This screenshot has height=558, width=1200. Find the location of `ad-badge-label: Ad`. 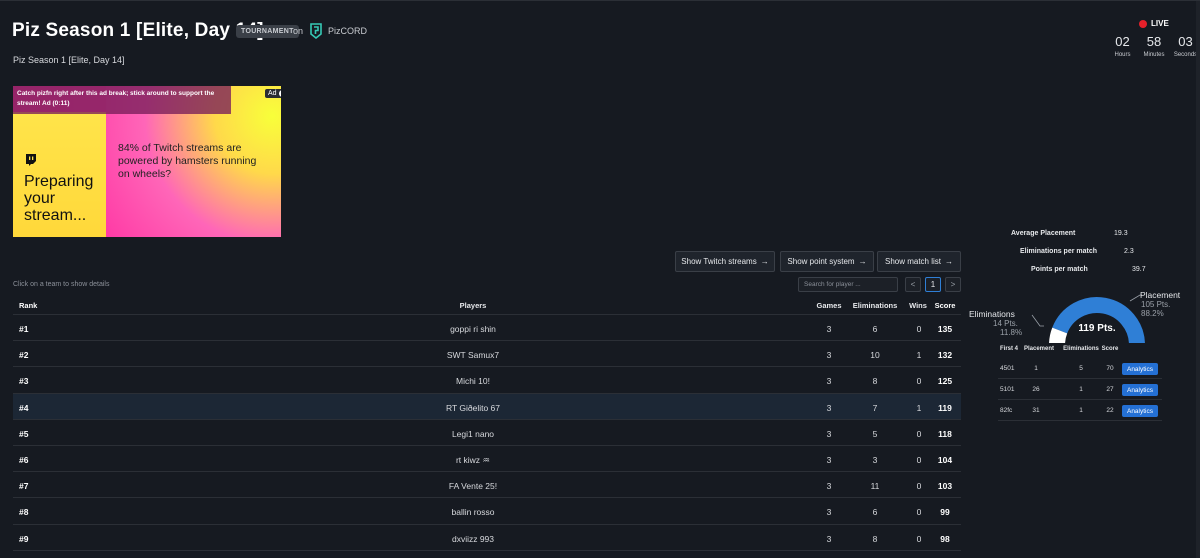

ad-badge-label: Ad is located at coordinates (272, 93).